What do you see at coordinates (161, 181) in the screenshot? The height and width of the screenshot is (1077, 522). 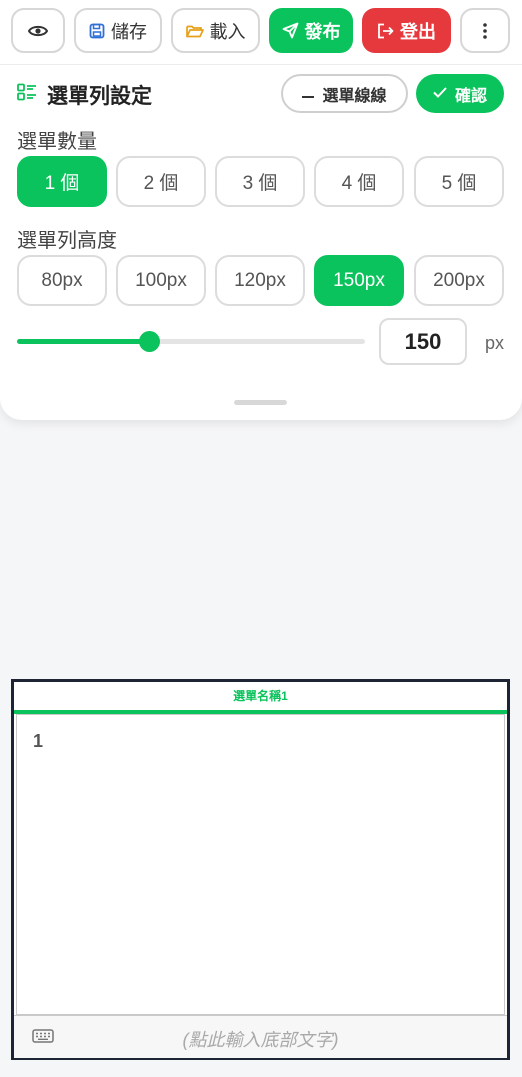 I see `count-option-2: 2 個` at bounding box center [161, 181].